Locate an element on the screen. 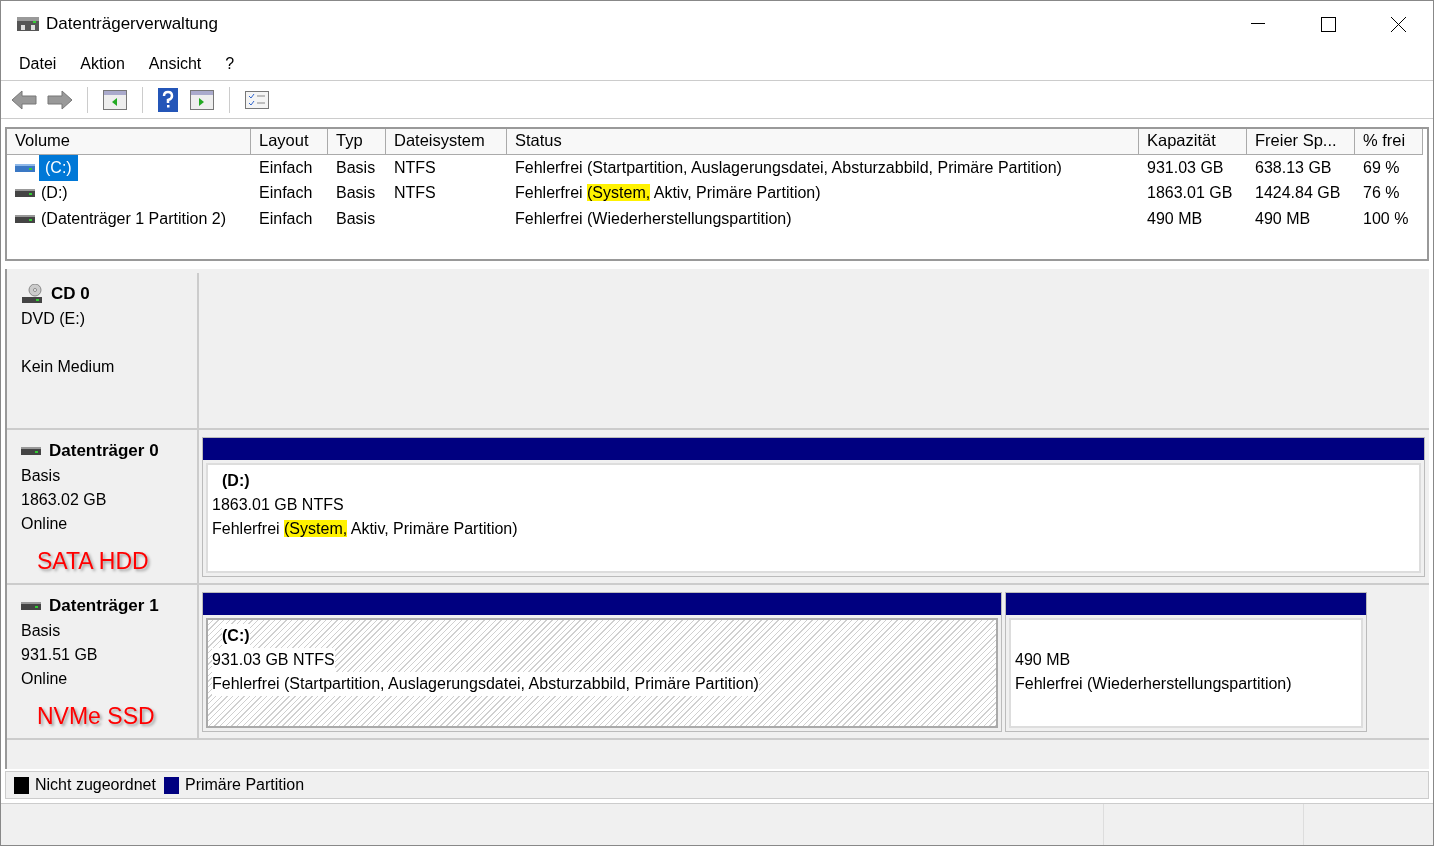 The width and height of the screenshot is (1434, 846). table-cell-text: 931.03 GB is located at coordinates (1185, 167).